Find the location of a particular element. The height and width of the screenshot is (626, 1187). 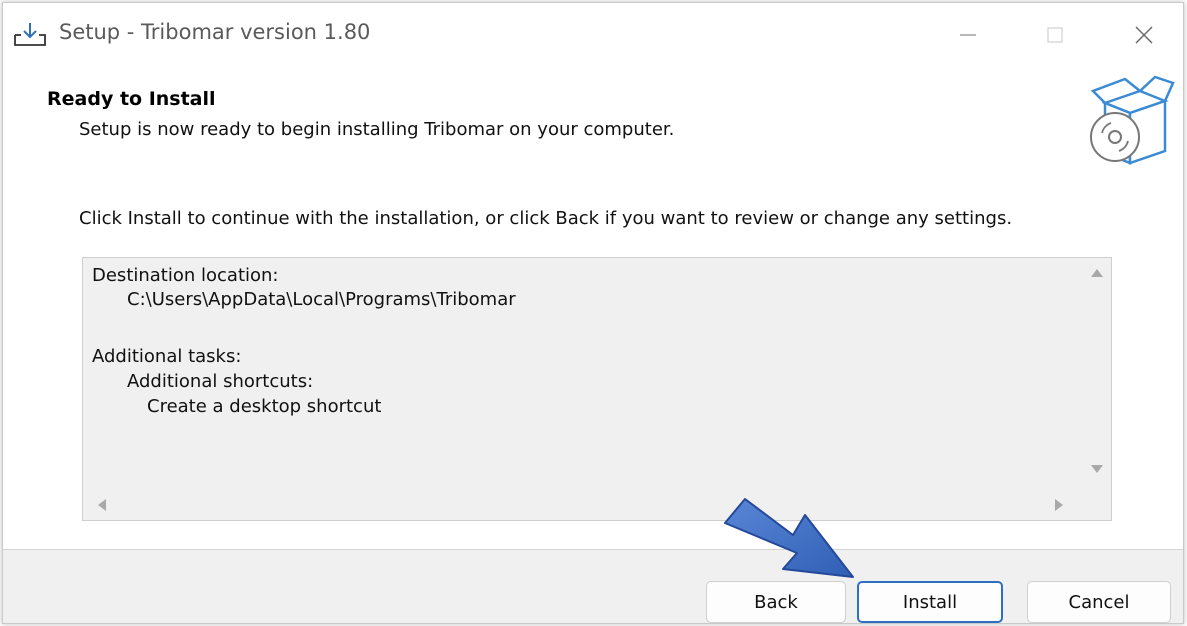

blue-arrow-icon is located at coordinates (789, 538).